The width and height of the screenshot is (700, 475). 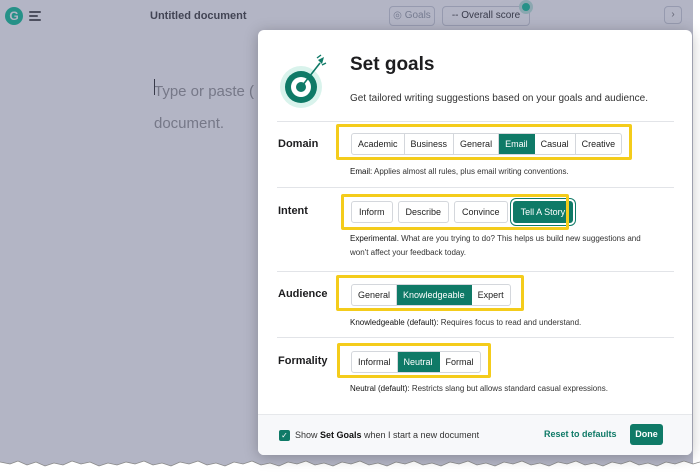 What do you see at coordinates (374, 238) in the screenshot?
I see `intent-description-prefix: Experimental.` at bounding box center [374, 238].